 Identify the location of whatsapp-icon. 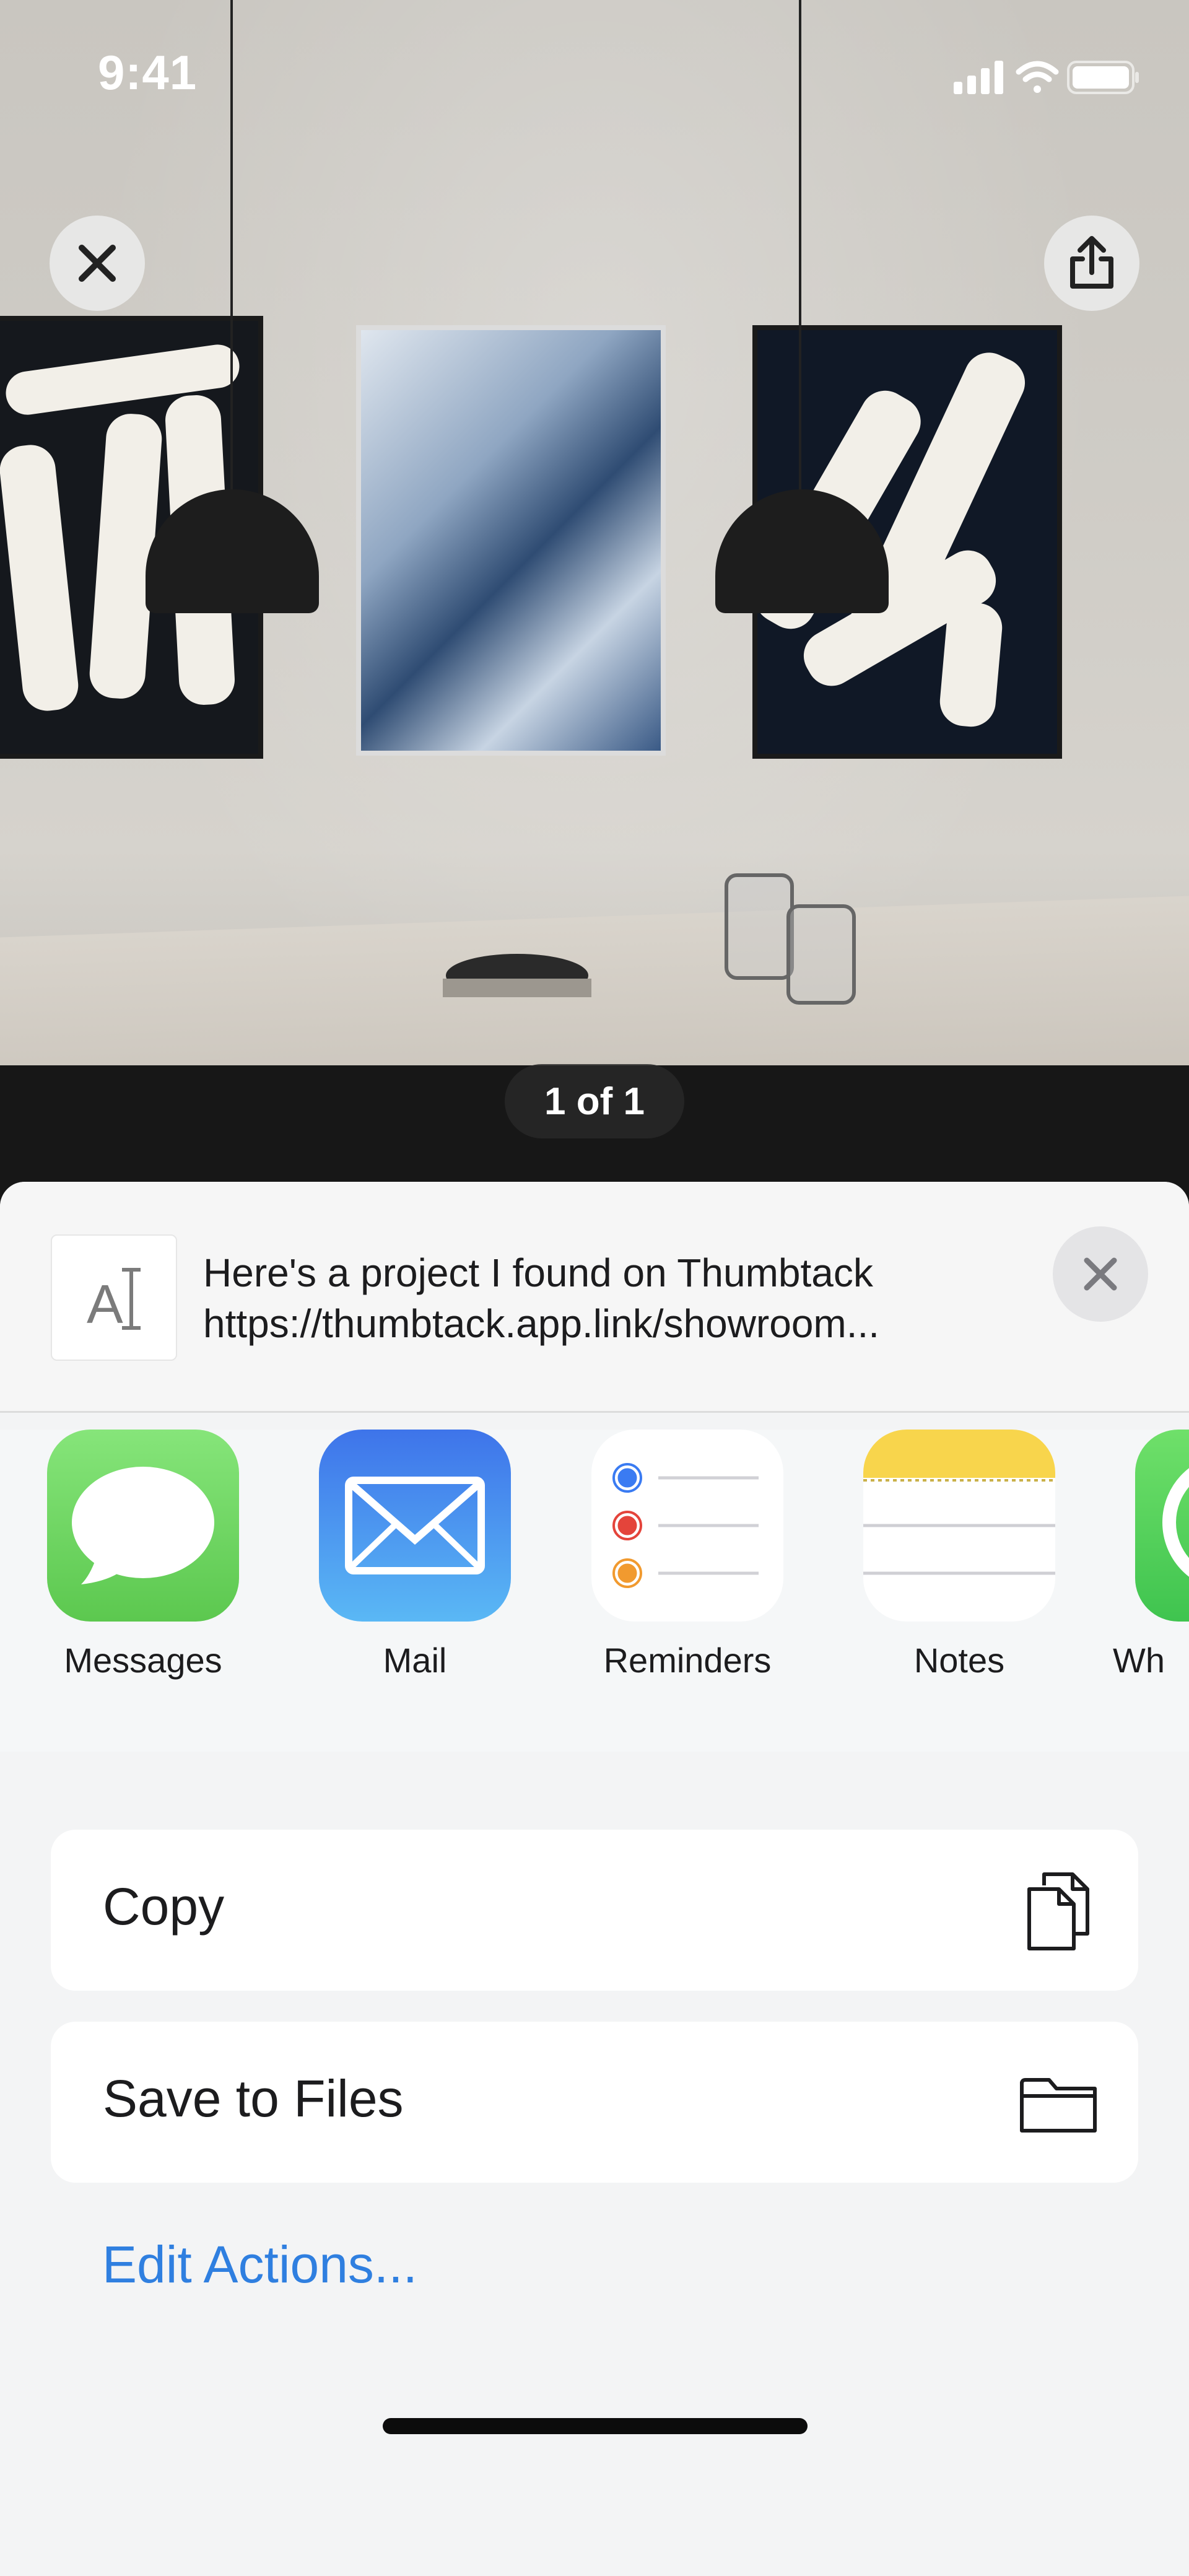
(1162, 1526).